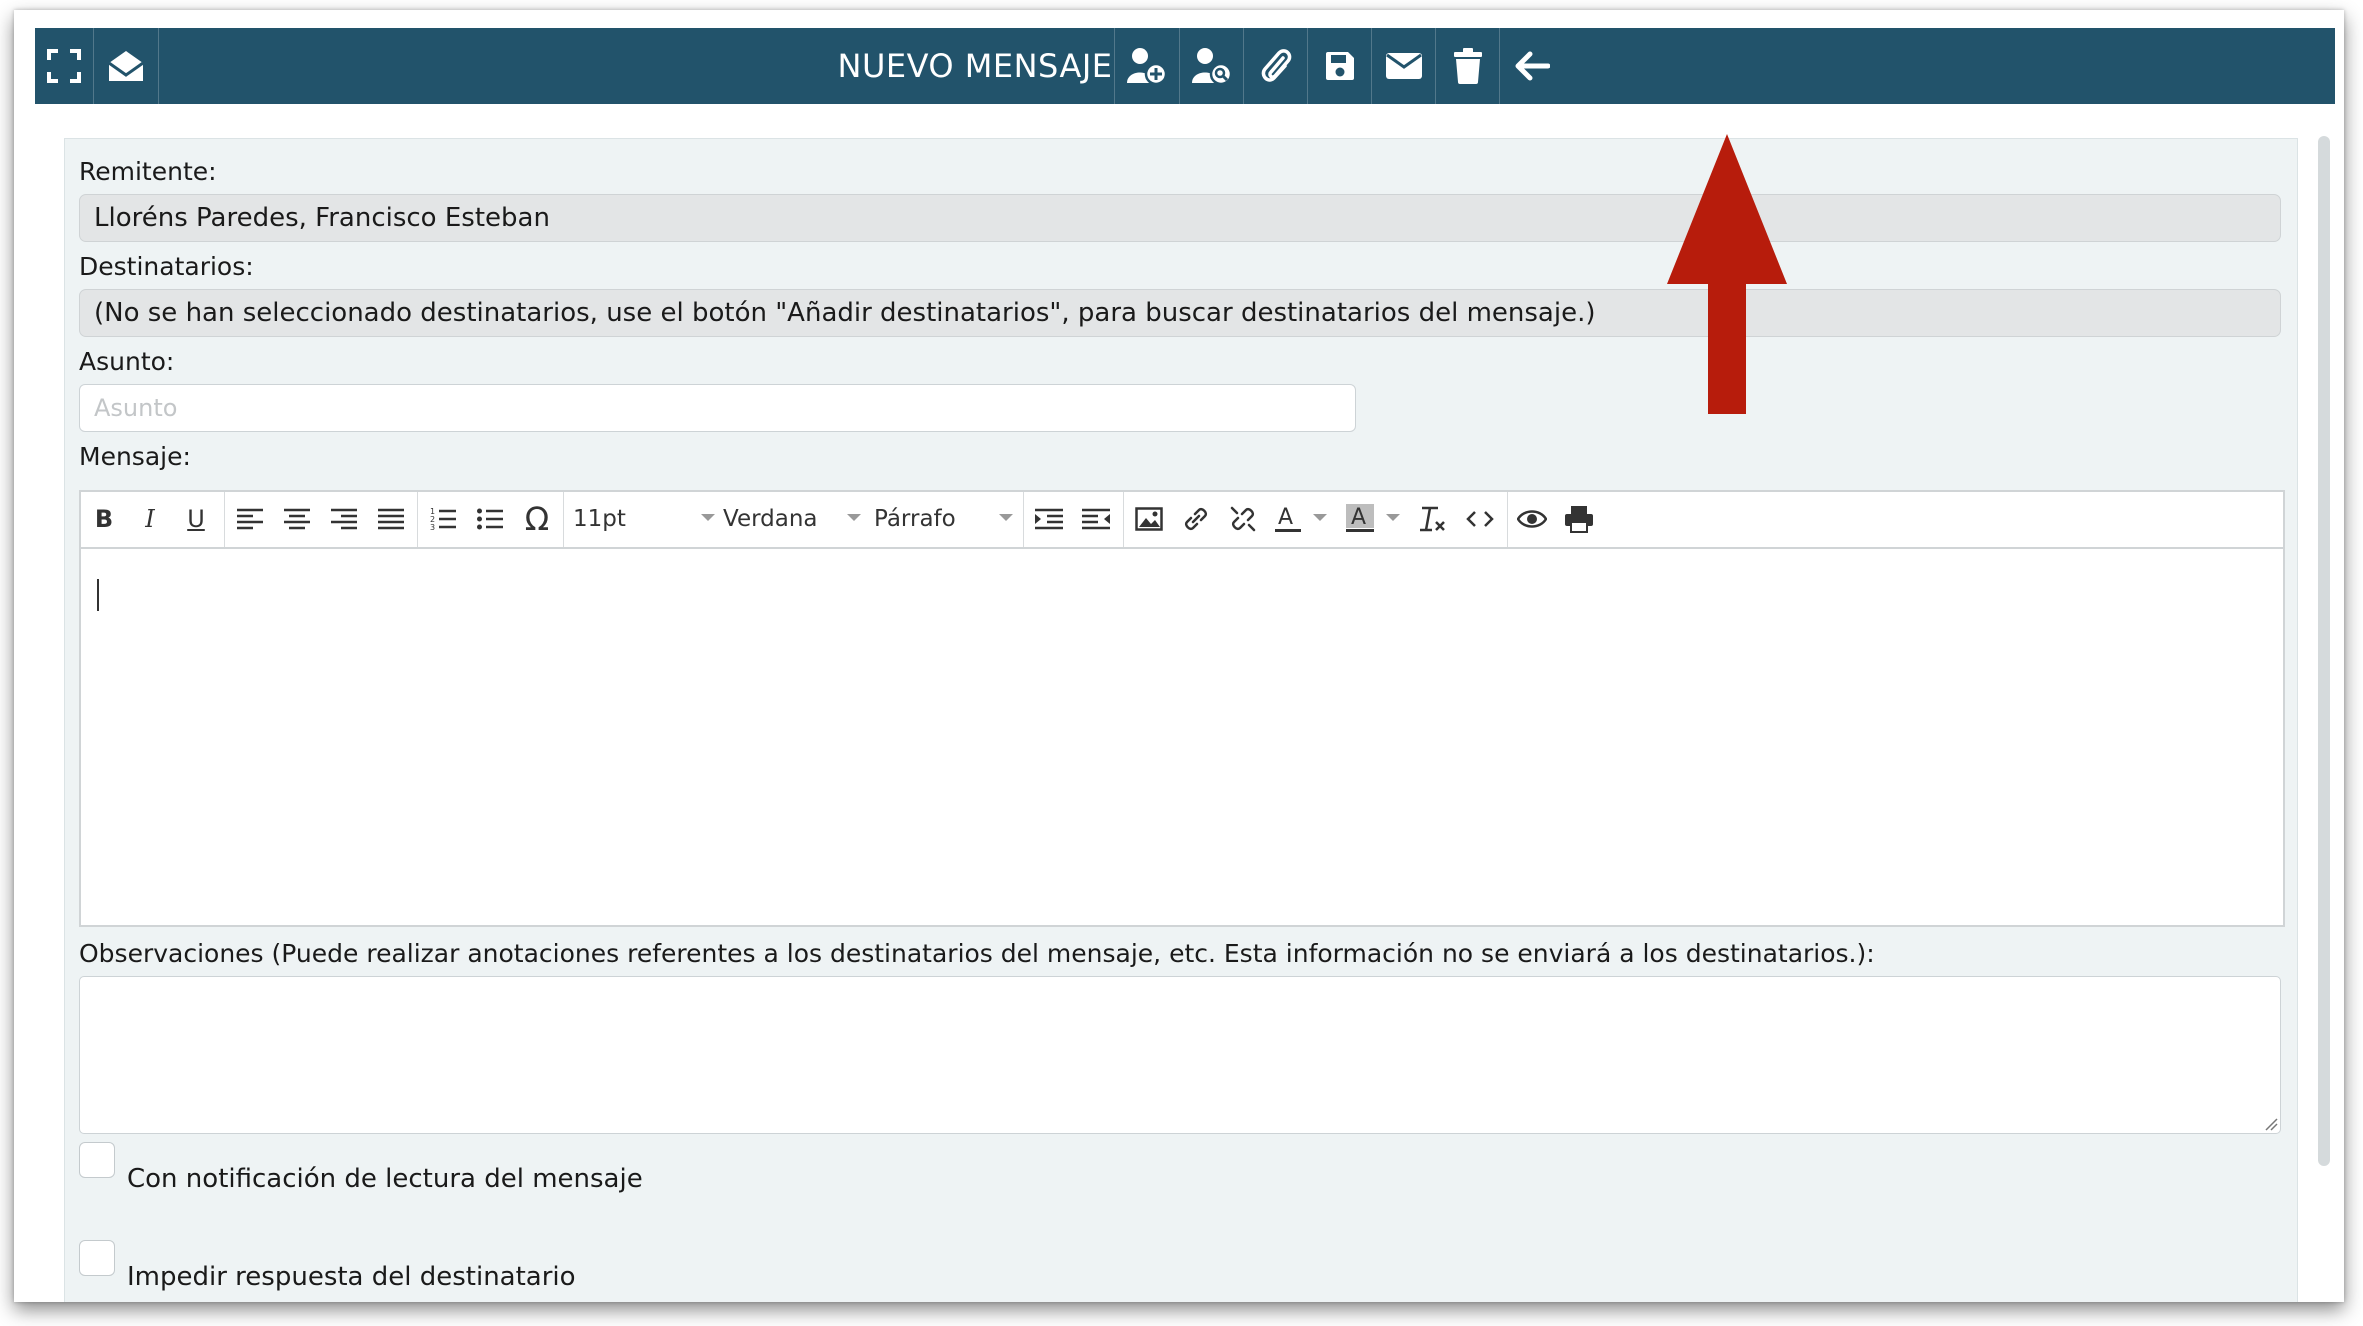 This screenshot has height=1326, width=2363. What do you see at coordinates (150, 519) in the screenshot?
I see `italic-button: I` at bounding box center [150, 519].